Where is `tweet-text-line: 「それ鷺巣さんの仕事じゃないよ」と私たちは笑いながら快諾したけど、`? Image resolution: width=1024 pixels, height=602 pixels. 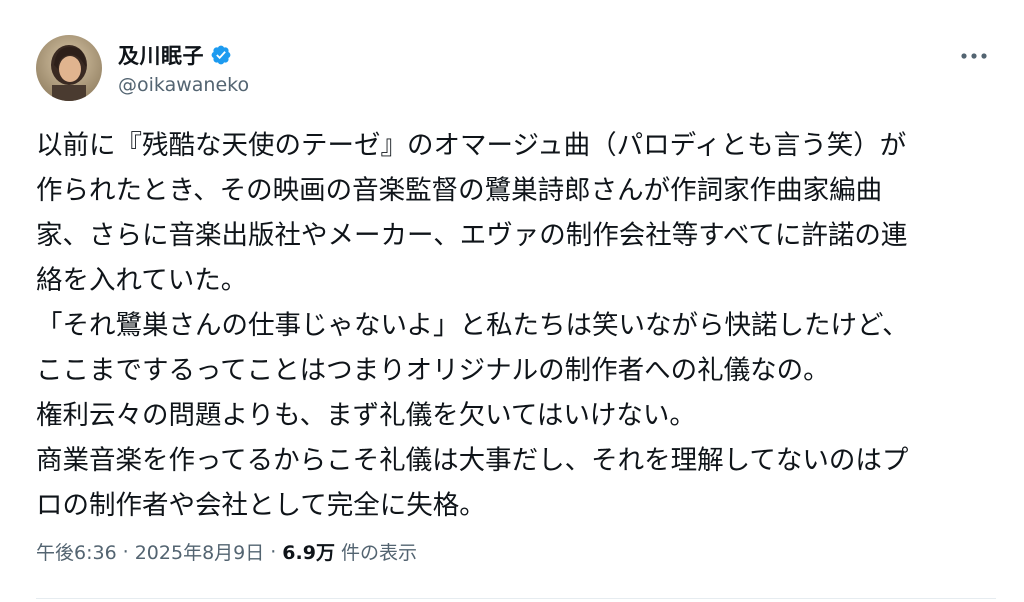
tweet-text-line: 「それ鷺巣さんの仕事じゃないよ」と私たちは笑いながら快諾したけど、 is located at coordinates (472, 325).